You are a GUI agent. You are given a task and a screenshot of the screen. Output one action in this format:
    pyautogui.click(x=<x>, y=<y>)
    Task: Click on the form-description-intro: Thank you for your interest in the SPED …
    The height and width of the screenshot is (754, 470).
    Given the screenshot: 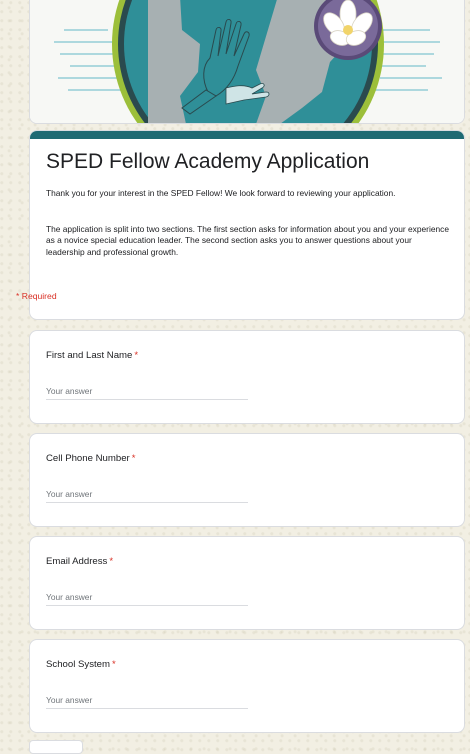 What is the action you would take?
    pyautogui.click(x=221, y=193)
    